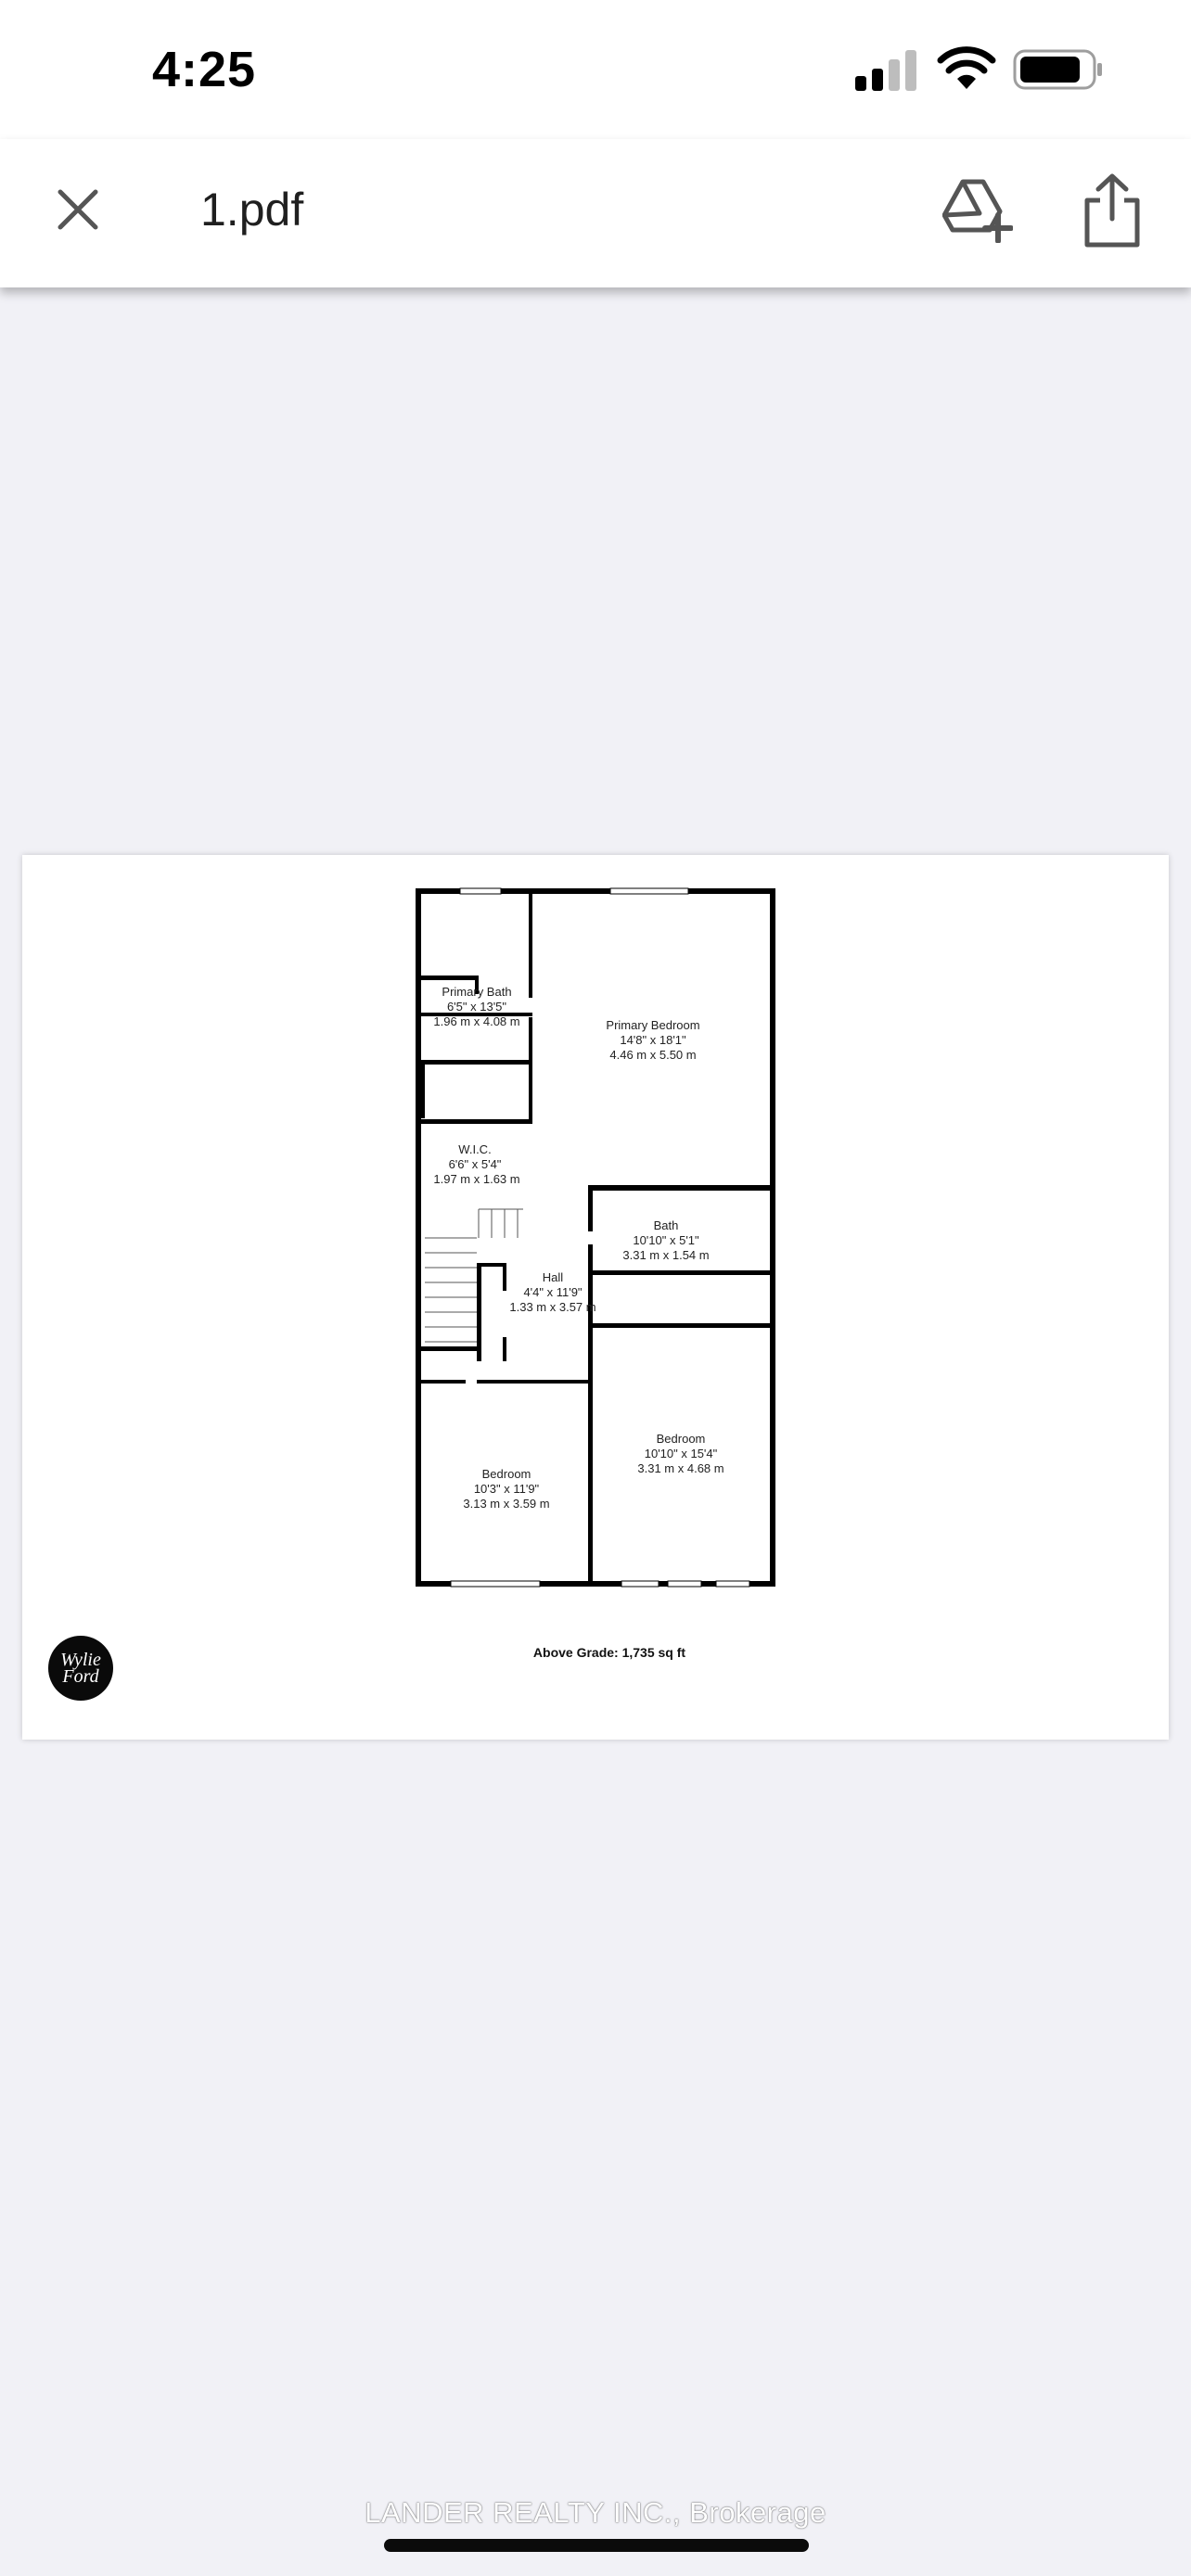  What do you see at coordinates (597, 2545) in the screenshot?
I see `home-indicator` at bounding box center [597, 2545].